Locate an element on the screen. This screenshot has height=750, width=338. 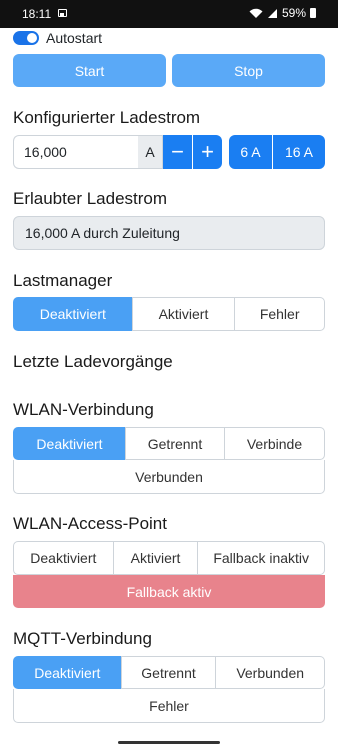
clock: 18:11 is located at coordinates (37, 14).